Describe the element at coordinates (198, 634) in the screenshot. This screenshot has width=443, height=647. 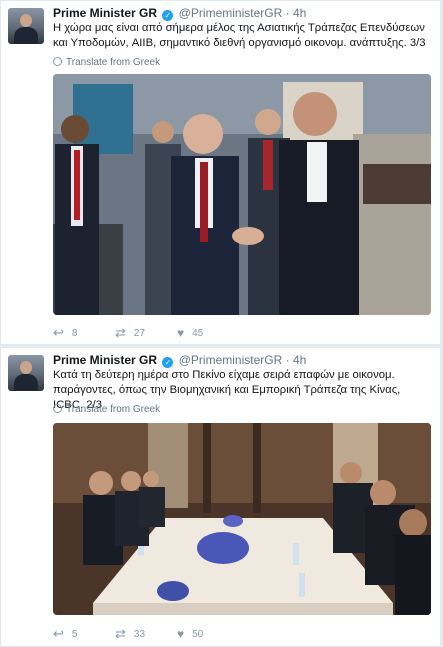
I see `like-count: 50` at that location.